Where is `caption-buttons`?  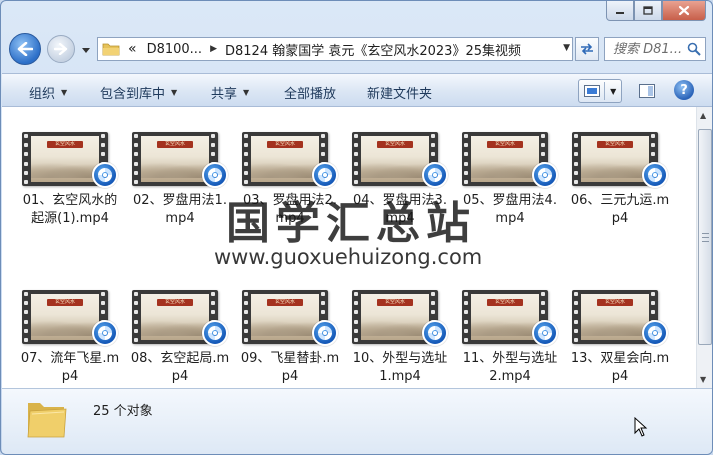
caption-buttons is located at coordinates (656, 11).